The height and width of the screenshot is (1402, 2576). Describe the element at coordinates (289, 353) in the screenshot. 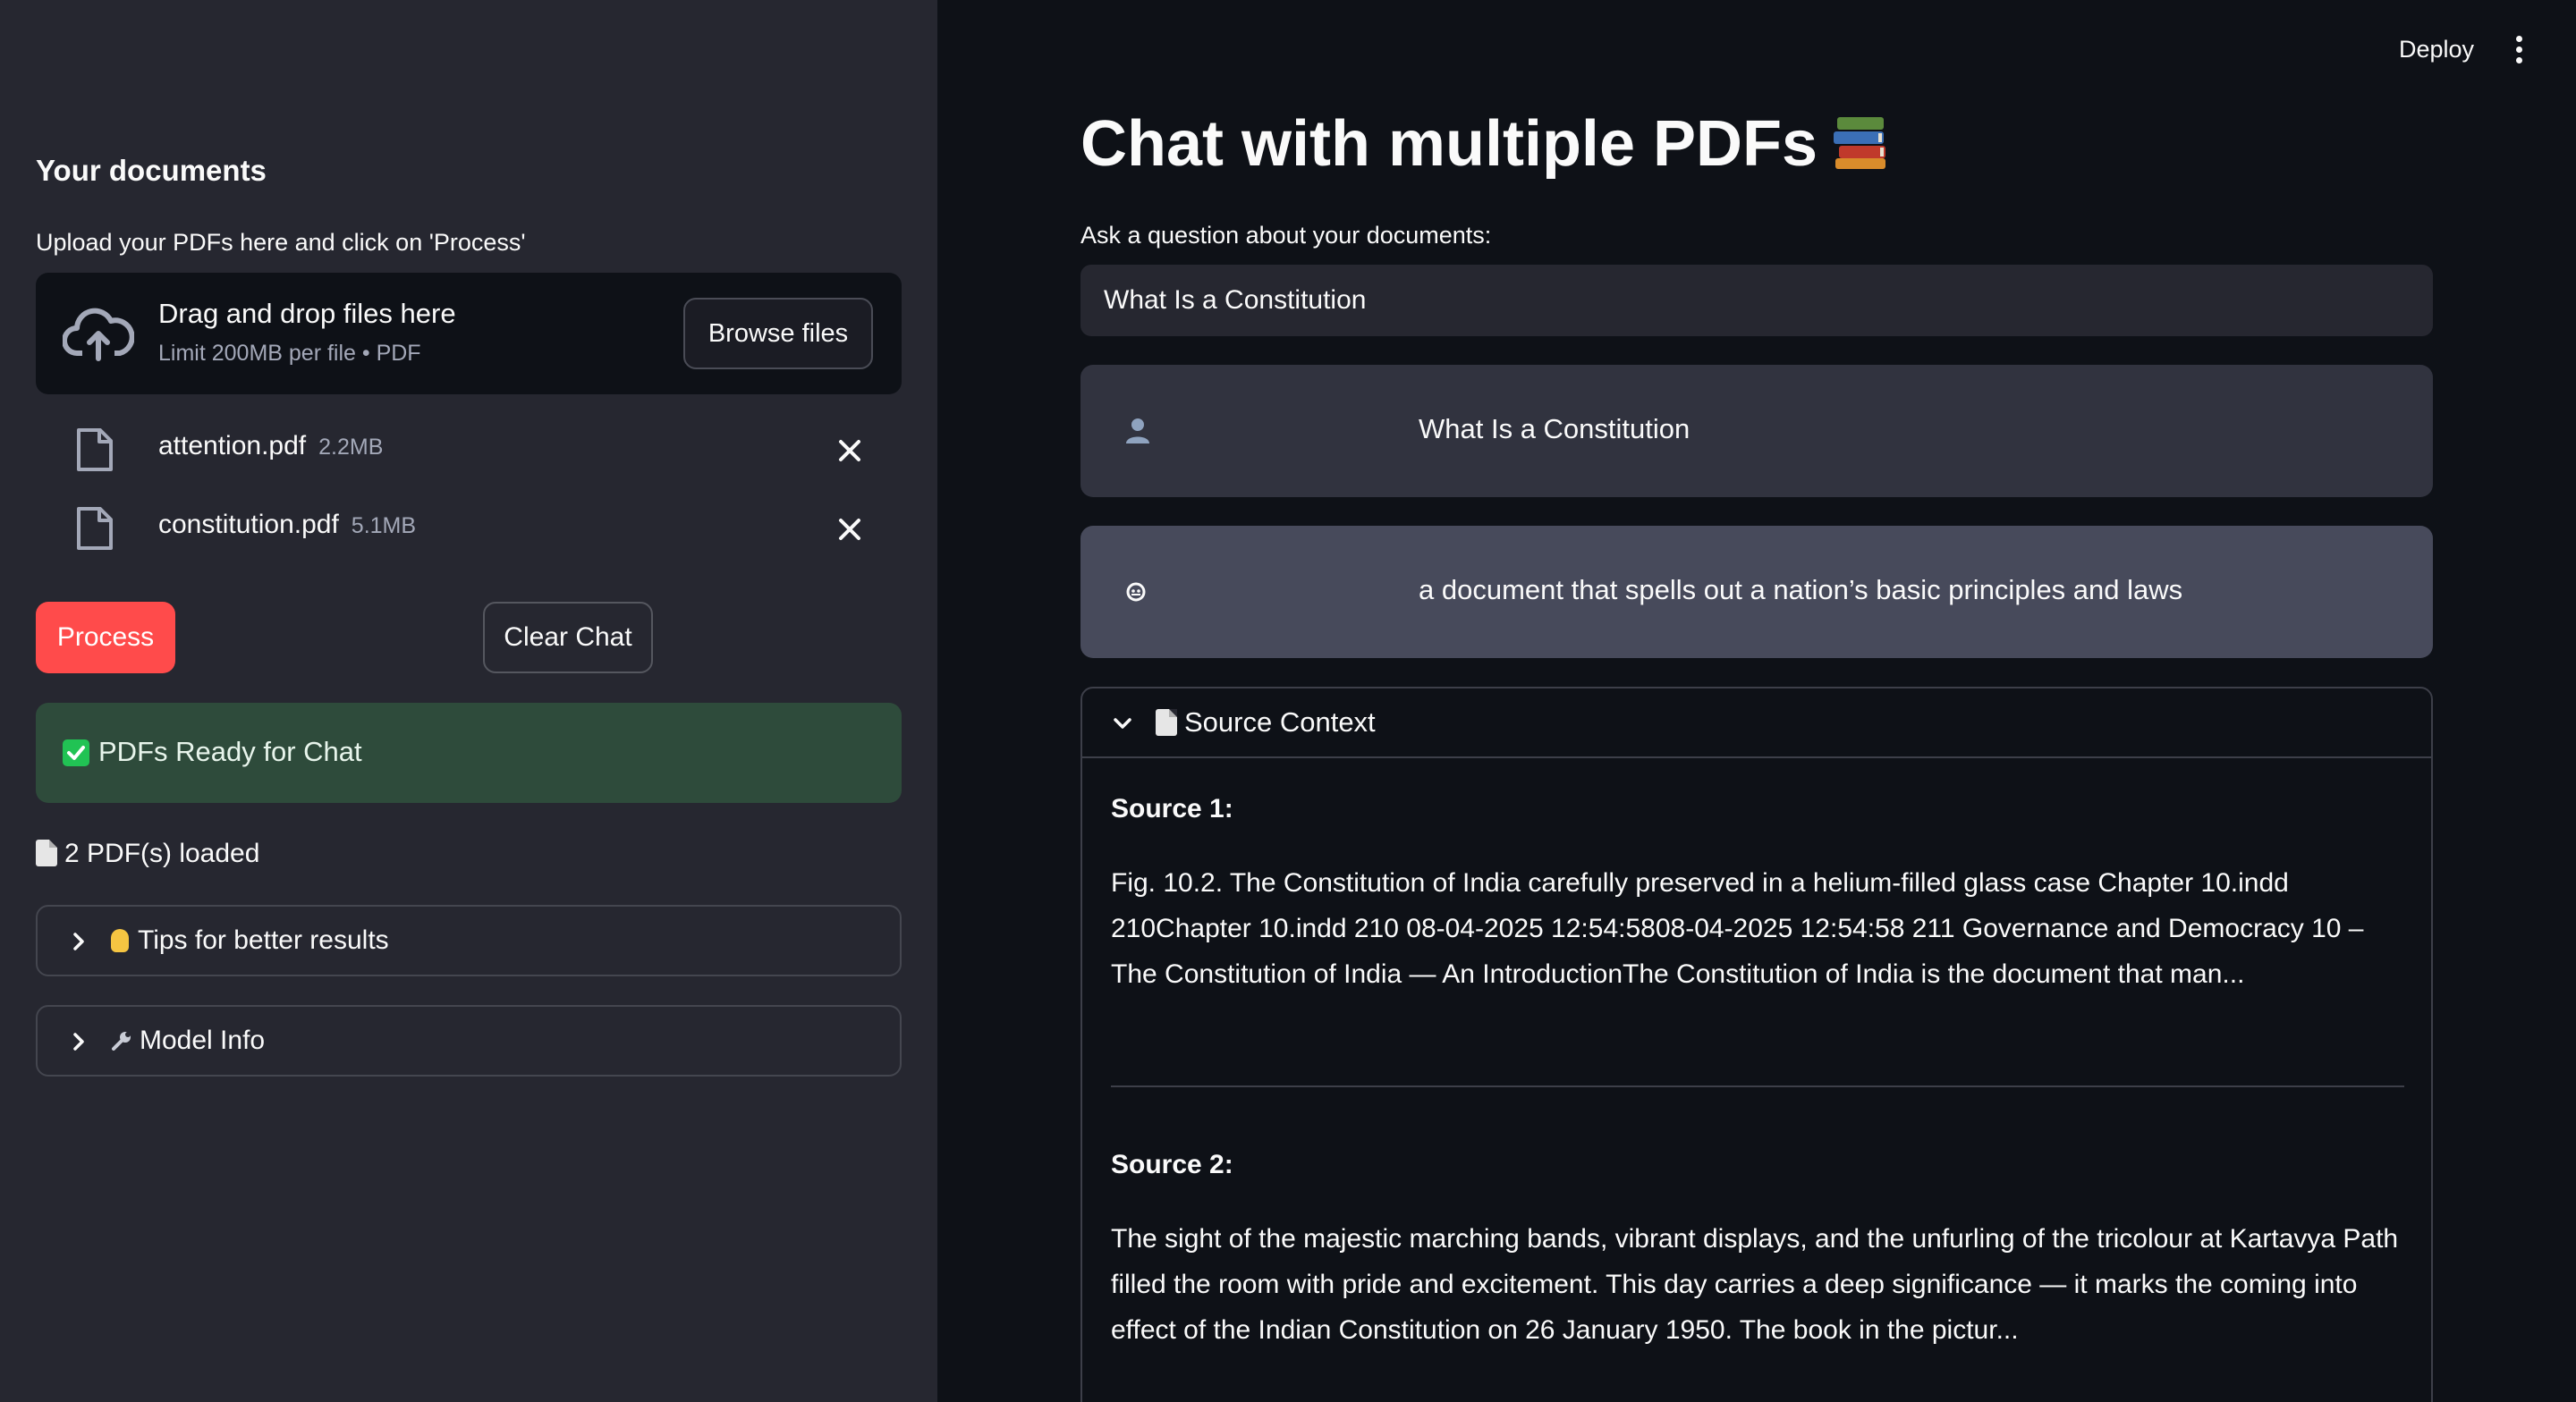

I see `dropzone-limit-text: Limit 200MB per file • PDF` at that location.